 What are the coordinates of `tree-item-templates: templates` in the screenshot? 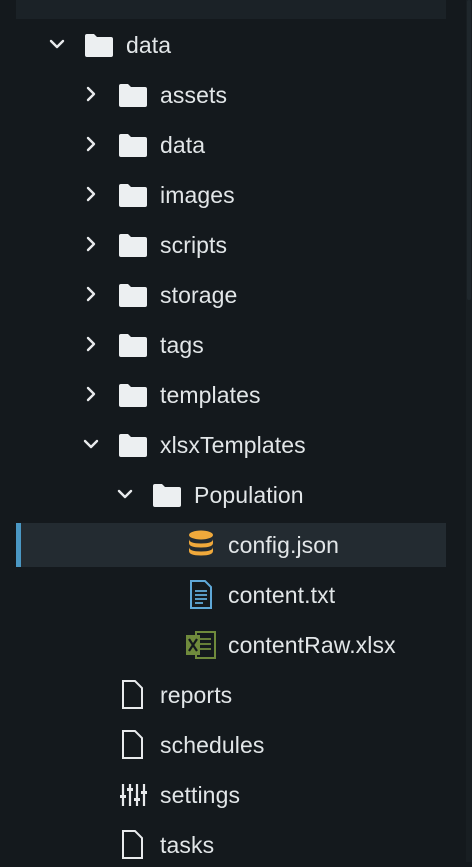 It's located at (231, 395).